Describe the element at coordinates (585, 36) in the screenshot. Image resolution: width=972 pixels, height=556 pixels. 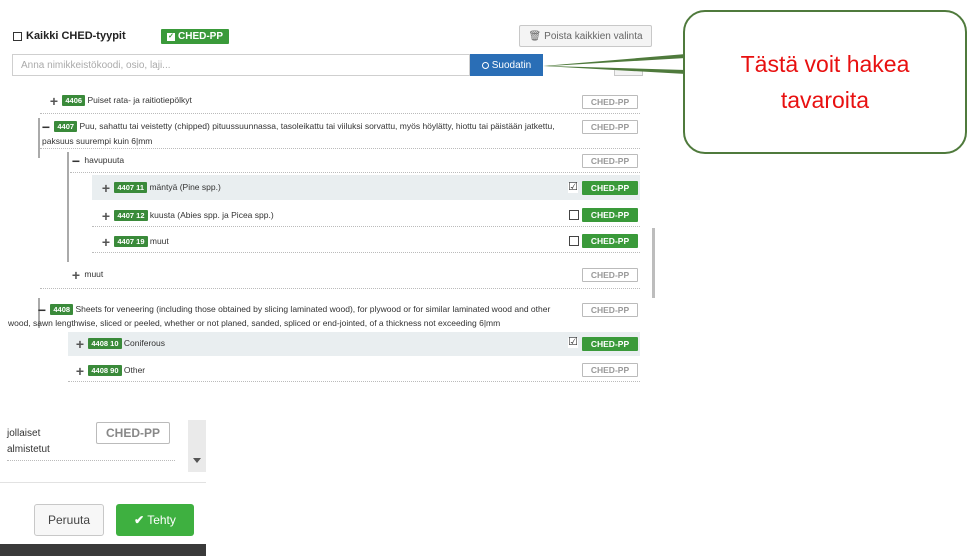
I see `clear-all-selections-button: 🗑 Poista kaikkien valinta` at that location.